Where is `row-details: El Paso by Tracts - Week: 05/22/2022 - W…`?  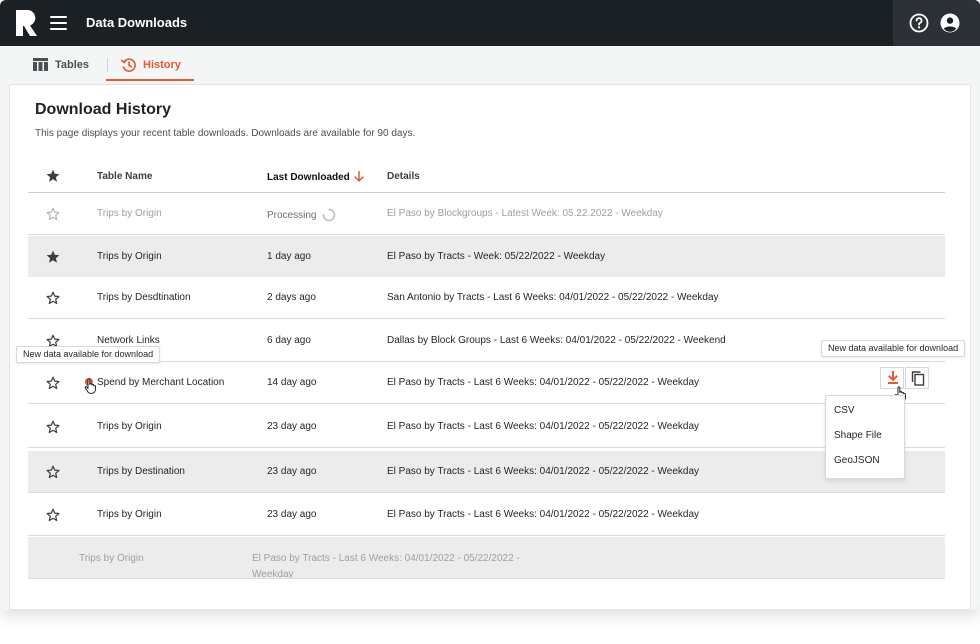 row-details: El Paso by Tracts - Week: 05/22/2022 - W… is located at coordinates (496, 256).